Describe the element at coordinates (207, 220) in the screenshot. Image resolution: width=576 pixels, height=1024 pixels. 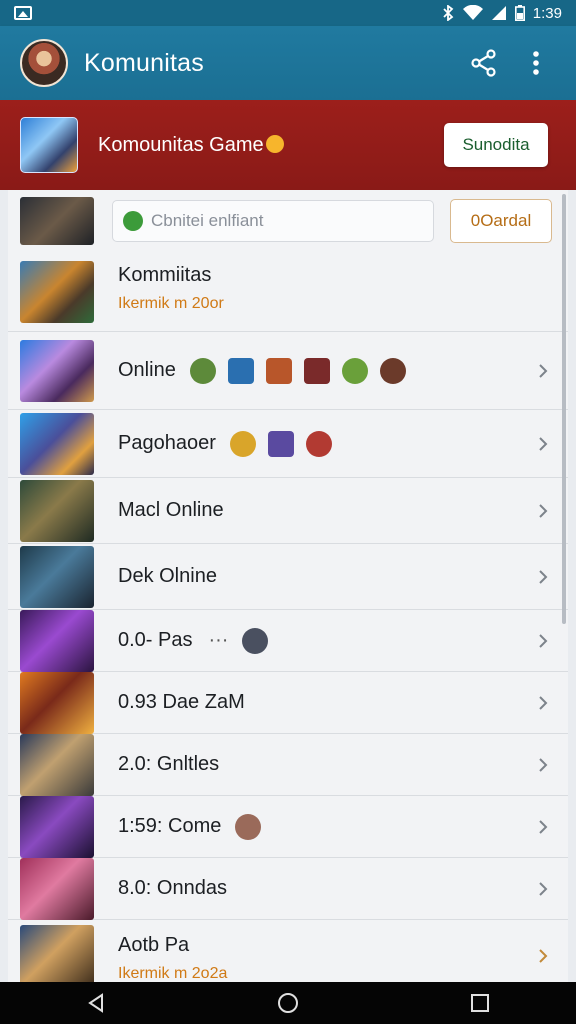
I see `post-input-placeholder: Cbnitei enlfiant` at that location.